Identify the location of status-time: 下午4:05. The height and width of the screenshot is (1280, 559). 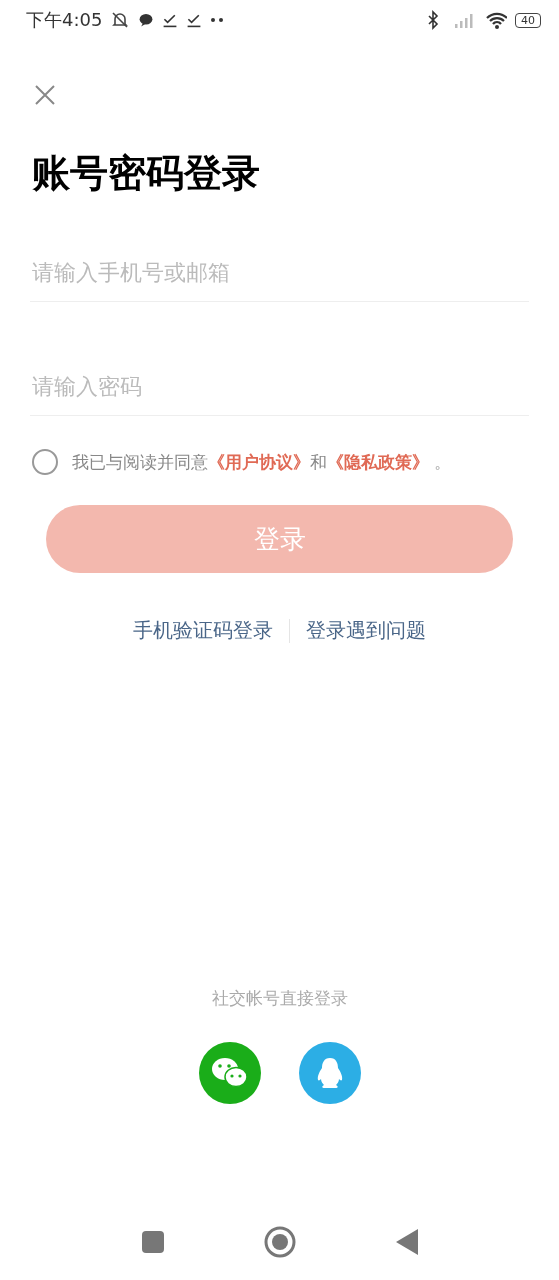
(64, 20).